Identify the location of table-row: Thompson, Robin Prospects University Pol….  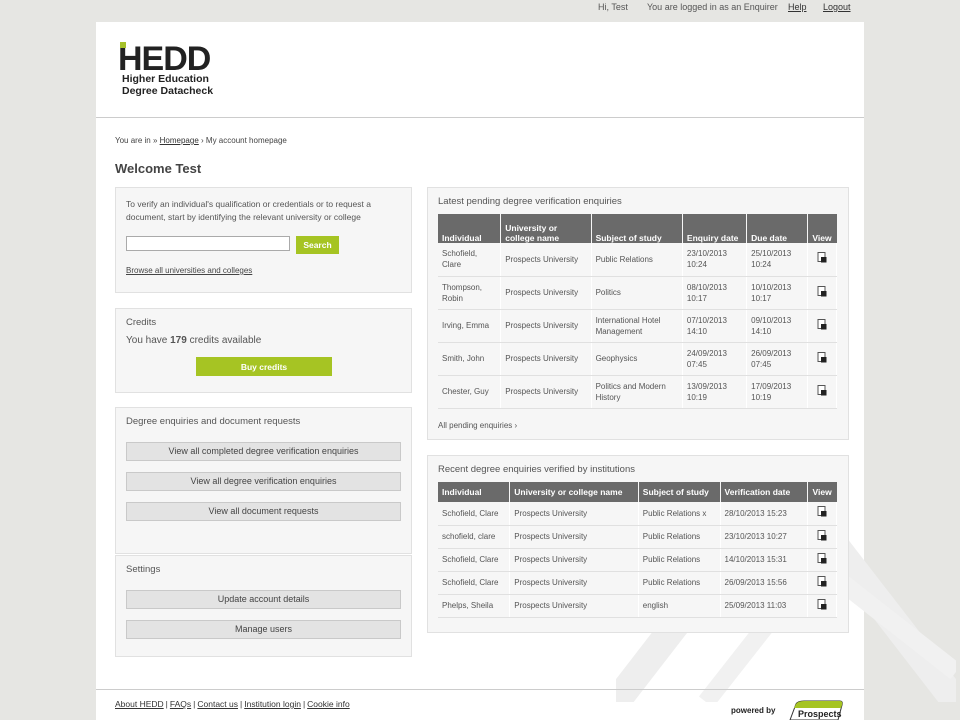
(637, 293).